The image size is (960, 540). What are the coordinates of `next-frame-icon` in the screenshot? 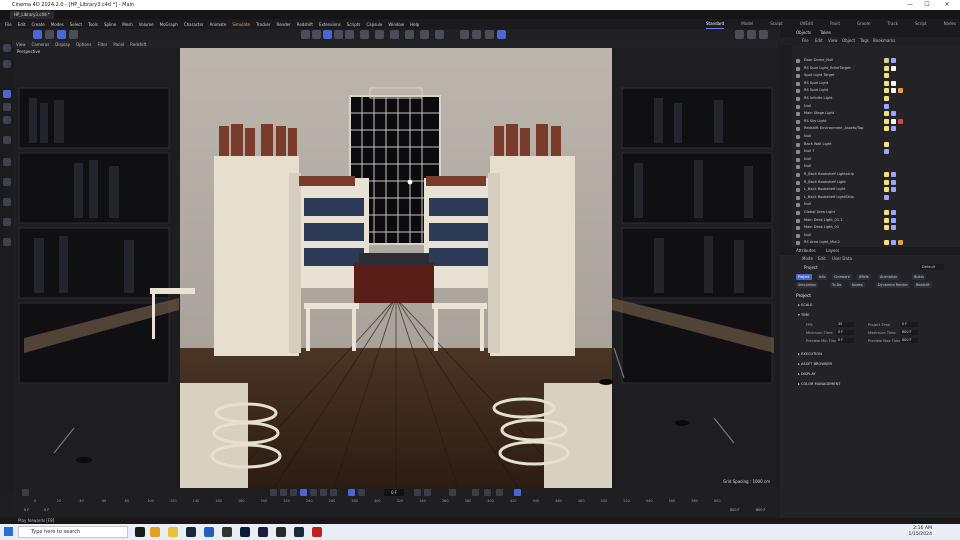 It's located at (313, 492).